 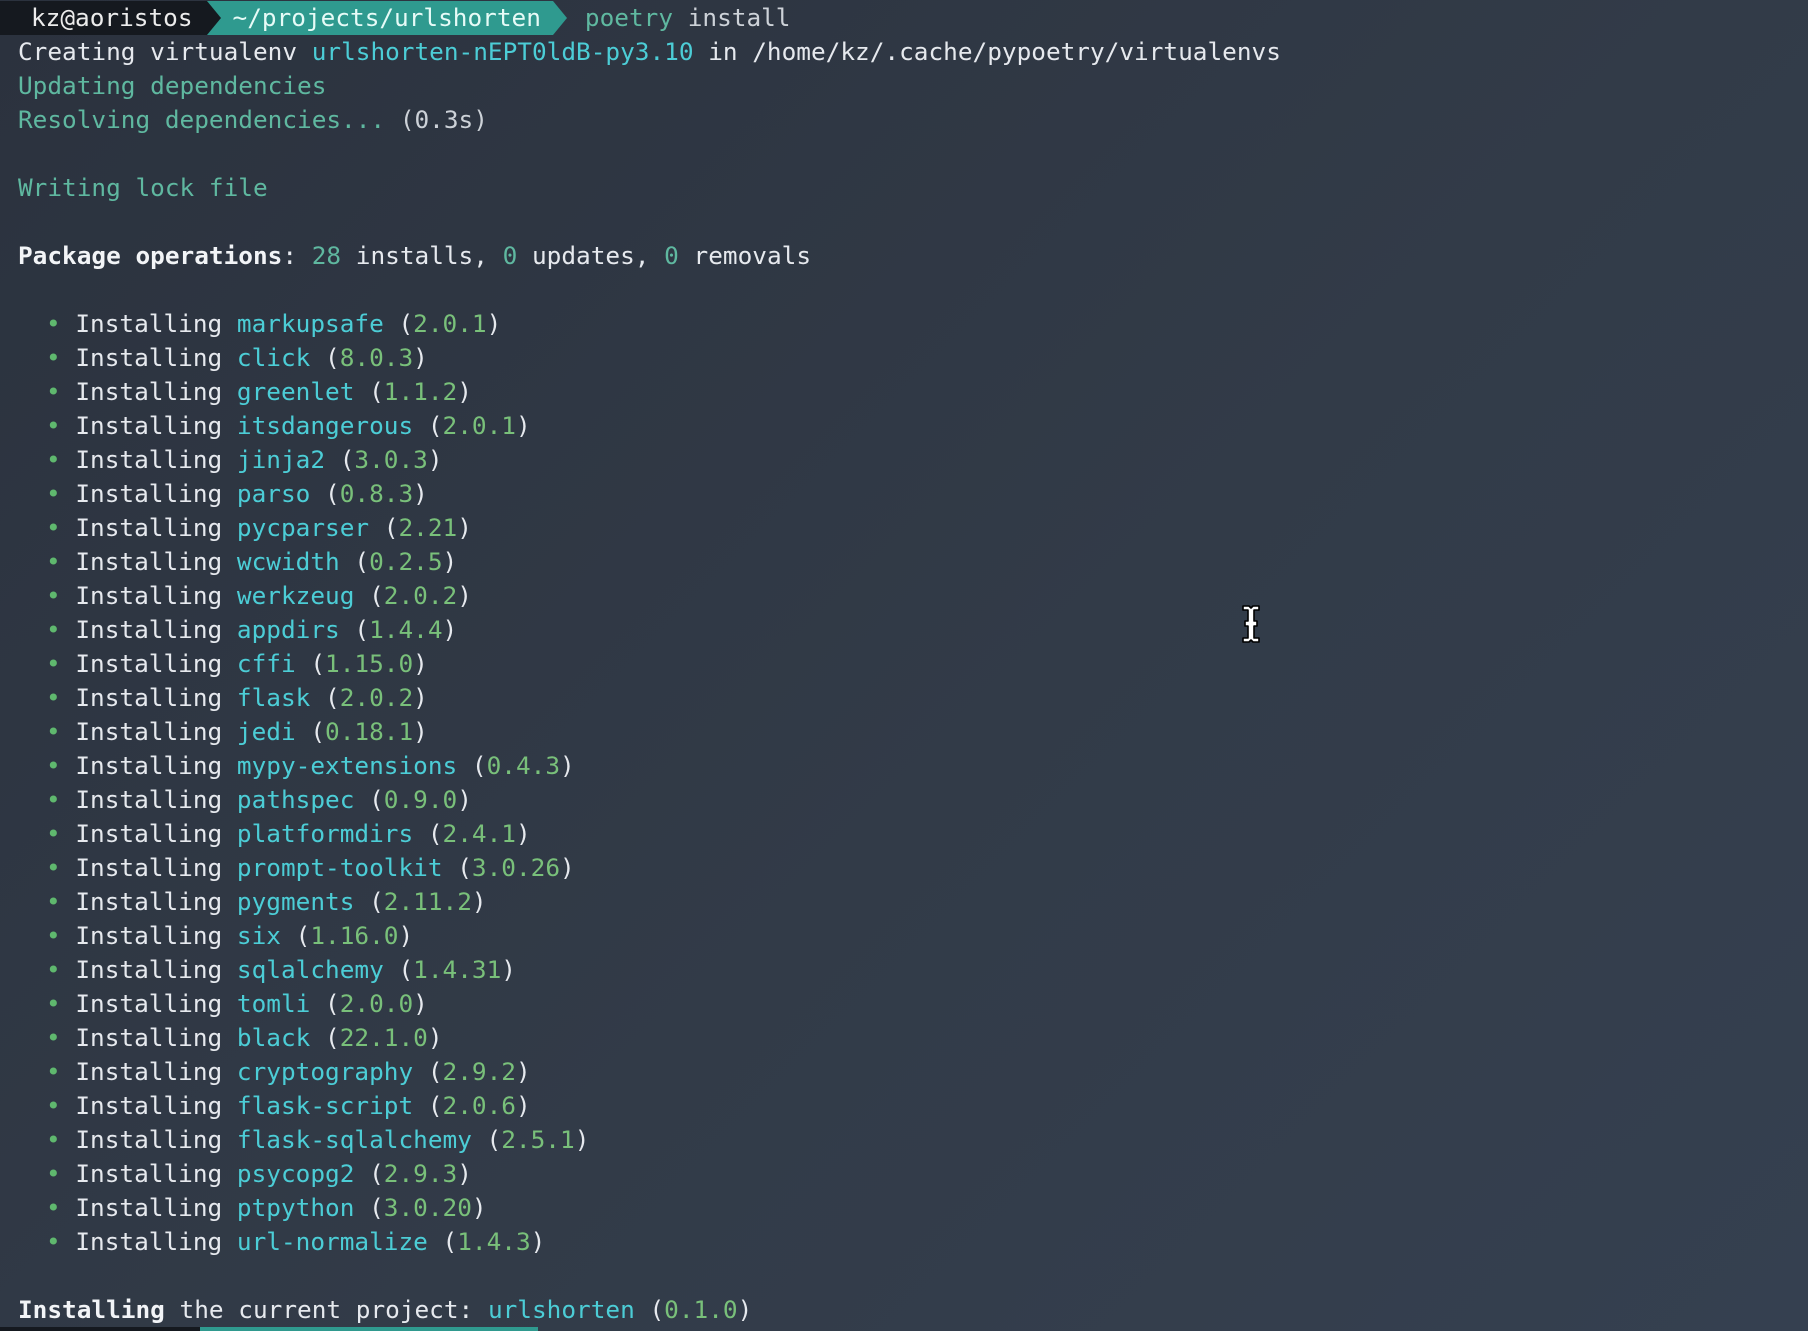 I want to click on package-version: 0.2.5, so click(x=406, y=561).